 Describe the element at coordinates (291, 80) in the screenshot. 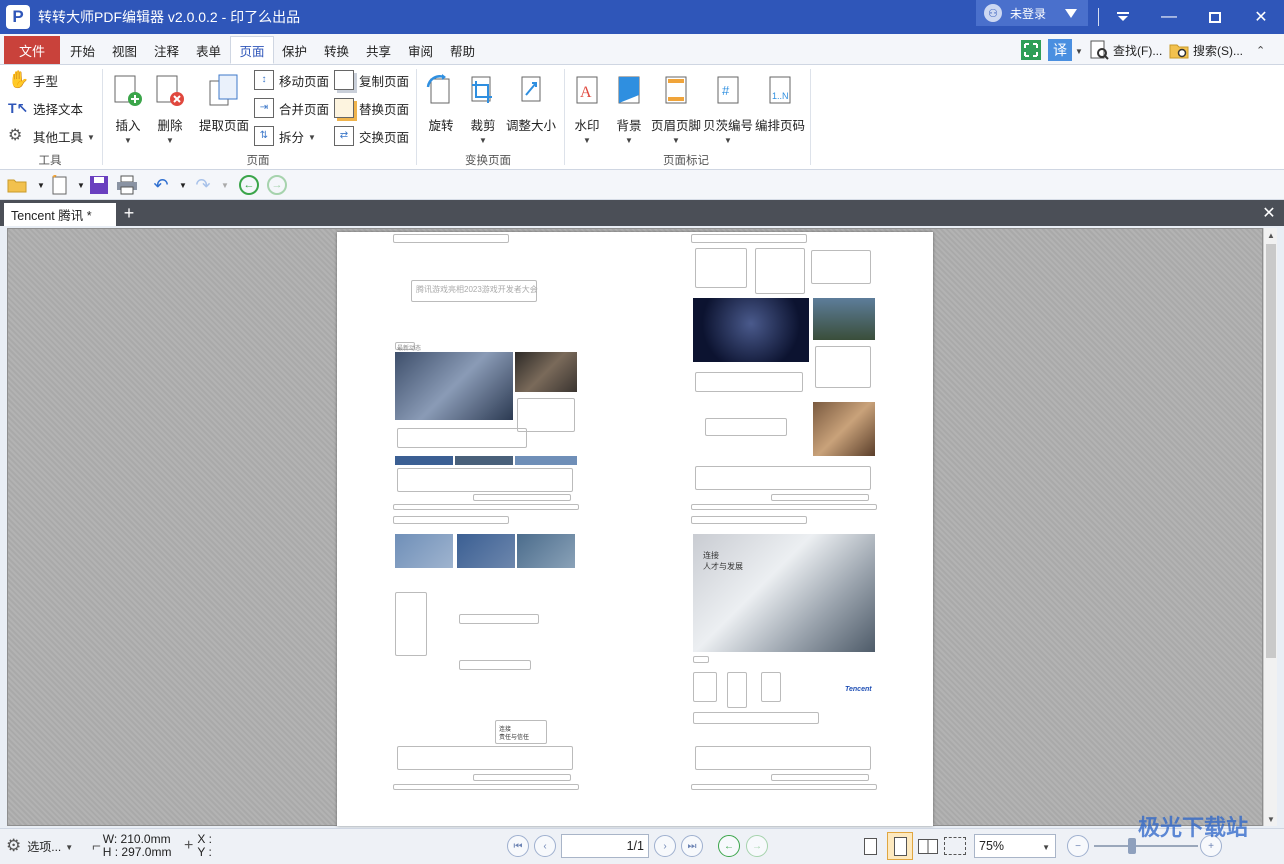

I see `move-page-button: ↕ 移动页面` at that location.